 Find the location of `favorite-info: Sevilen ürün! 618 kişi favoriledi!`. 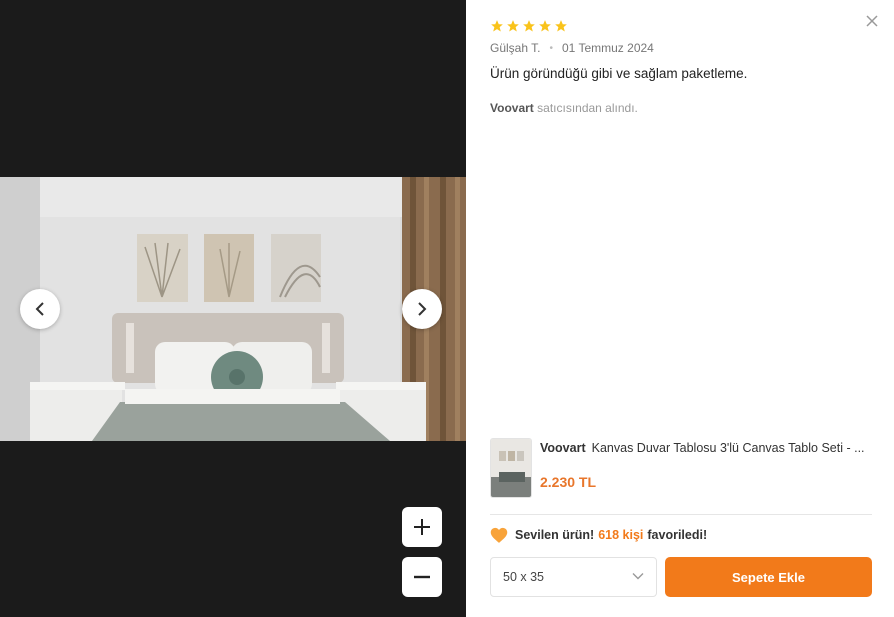

favorite-info: Sevilen ürün! 618 kişi favoriledi! is located at coordinates (598, 535).